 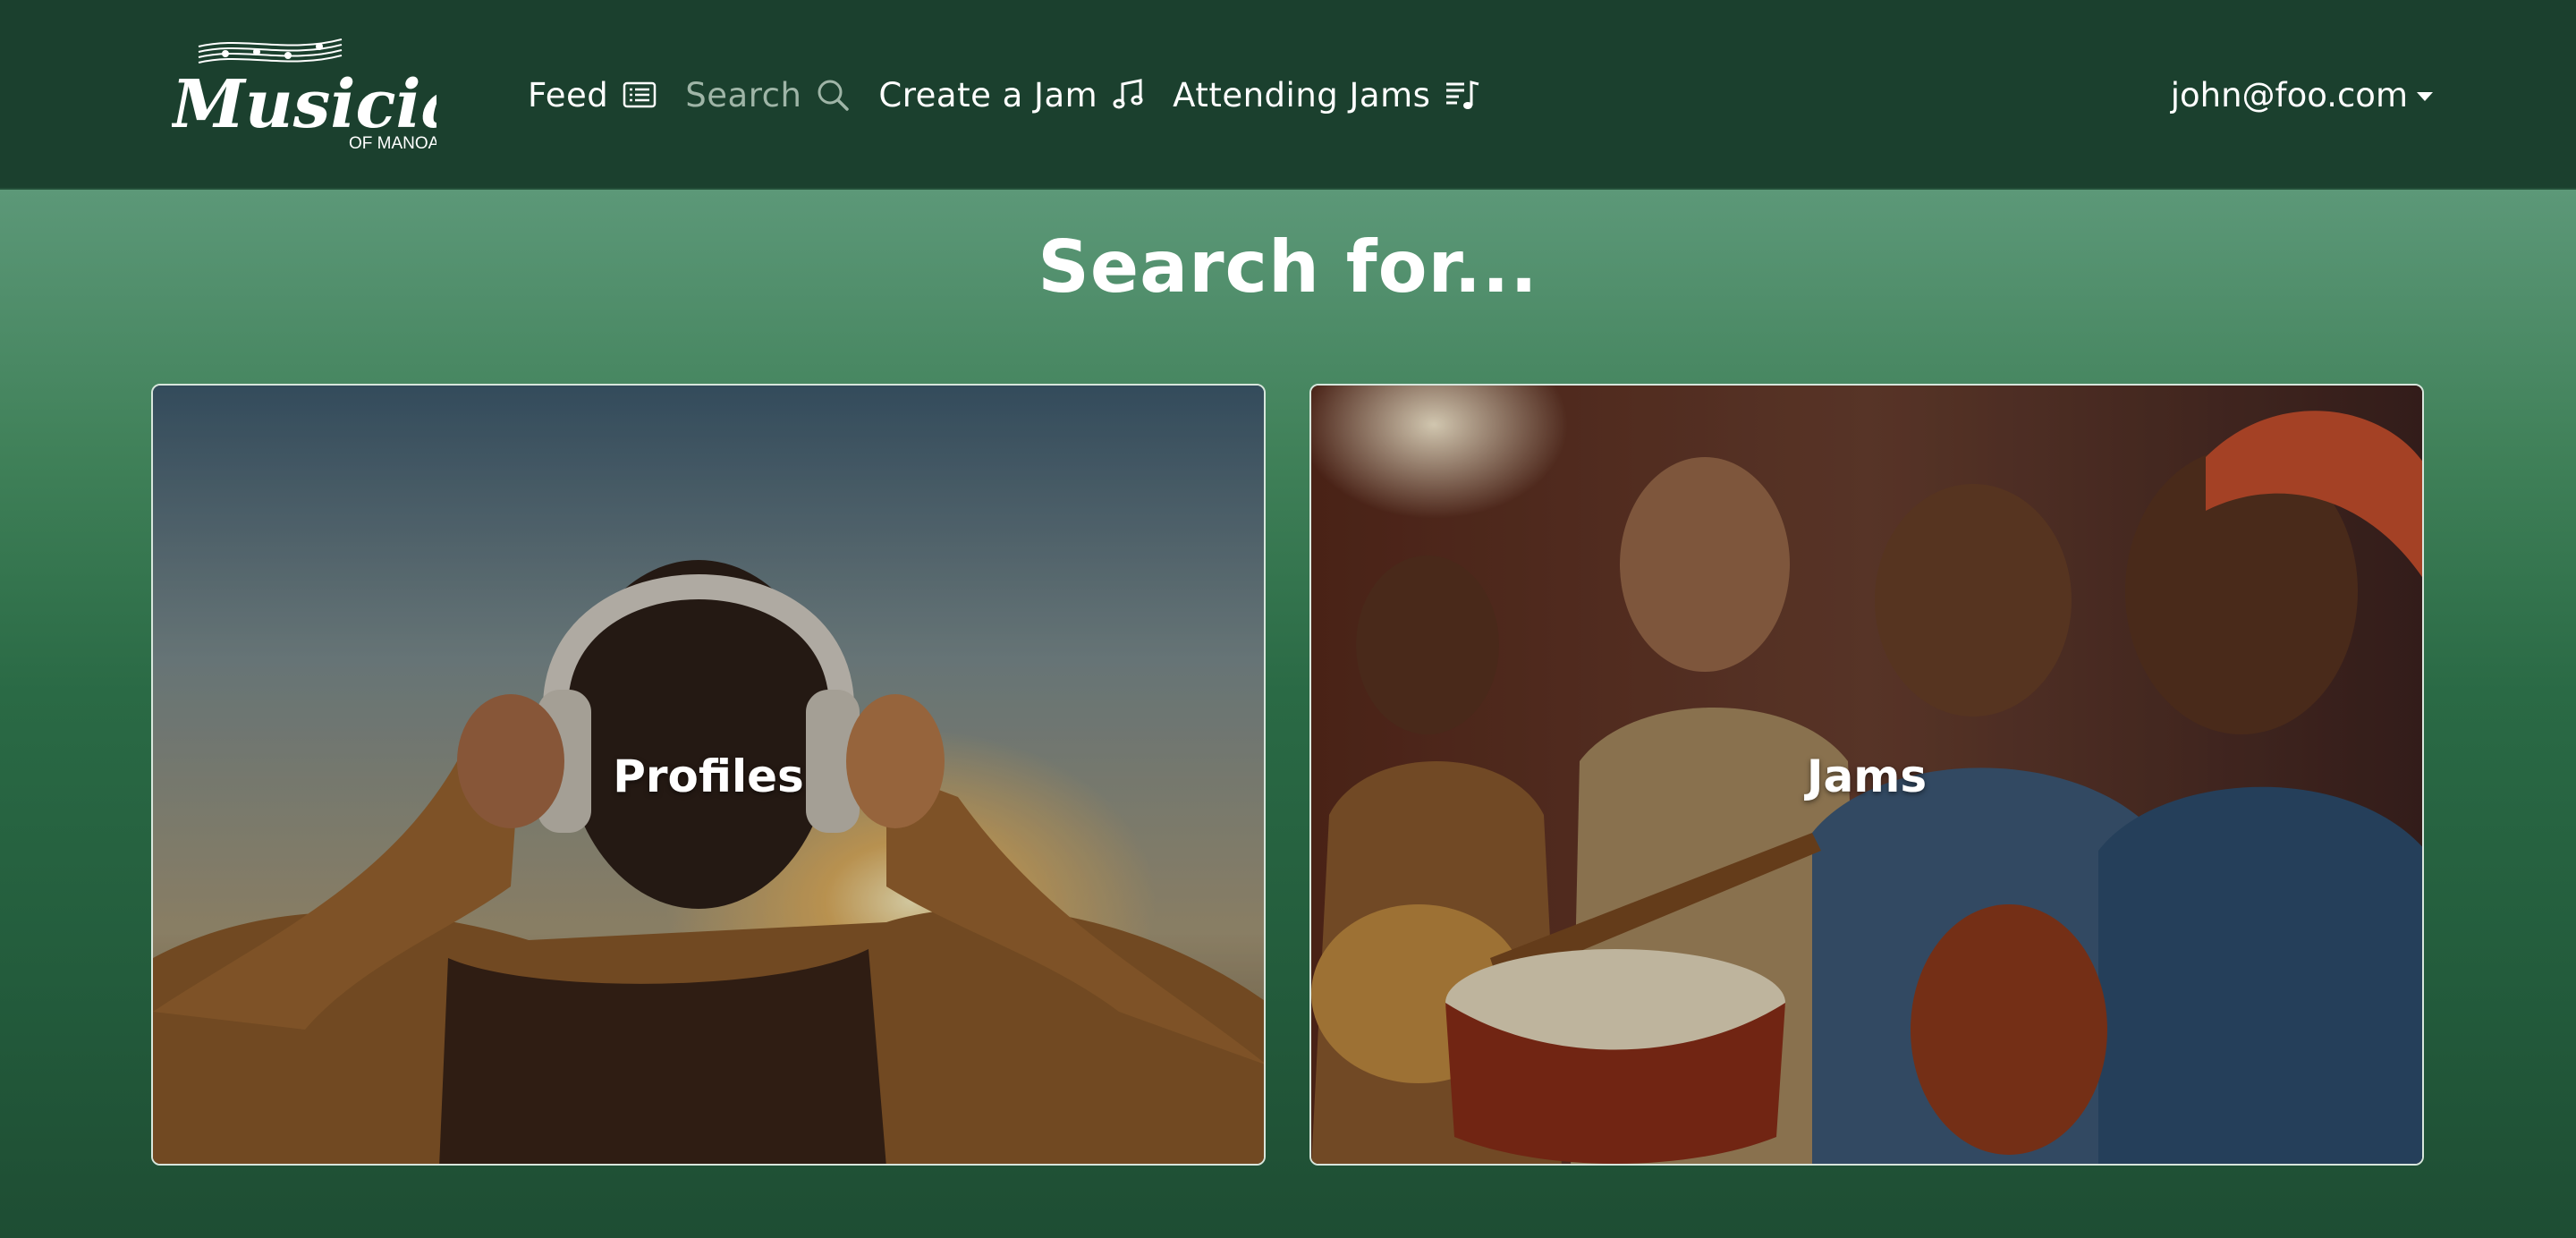 I want to click on nav-item-search: Search, so click(x=767, y=95).